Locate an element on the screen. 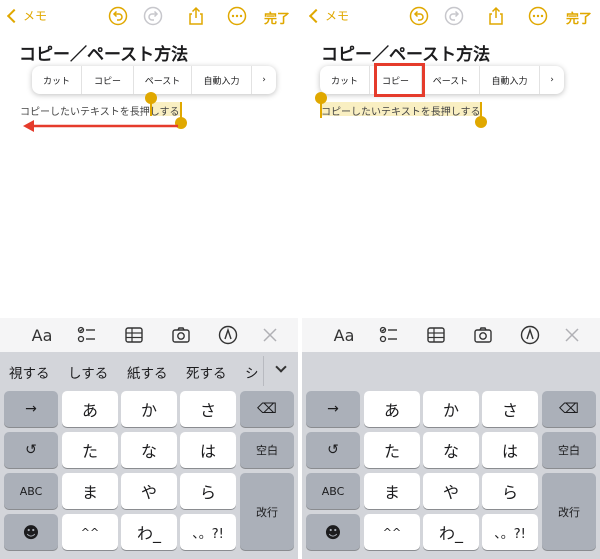 The height and width of the screenshot is (559, 600). menu-copy: コピー is located at coordinates (108, 80).